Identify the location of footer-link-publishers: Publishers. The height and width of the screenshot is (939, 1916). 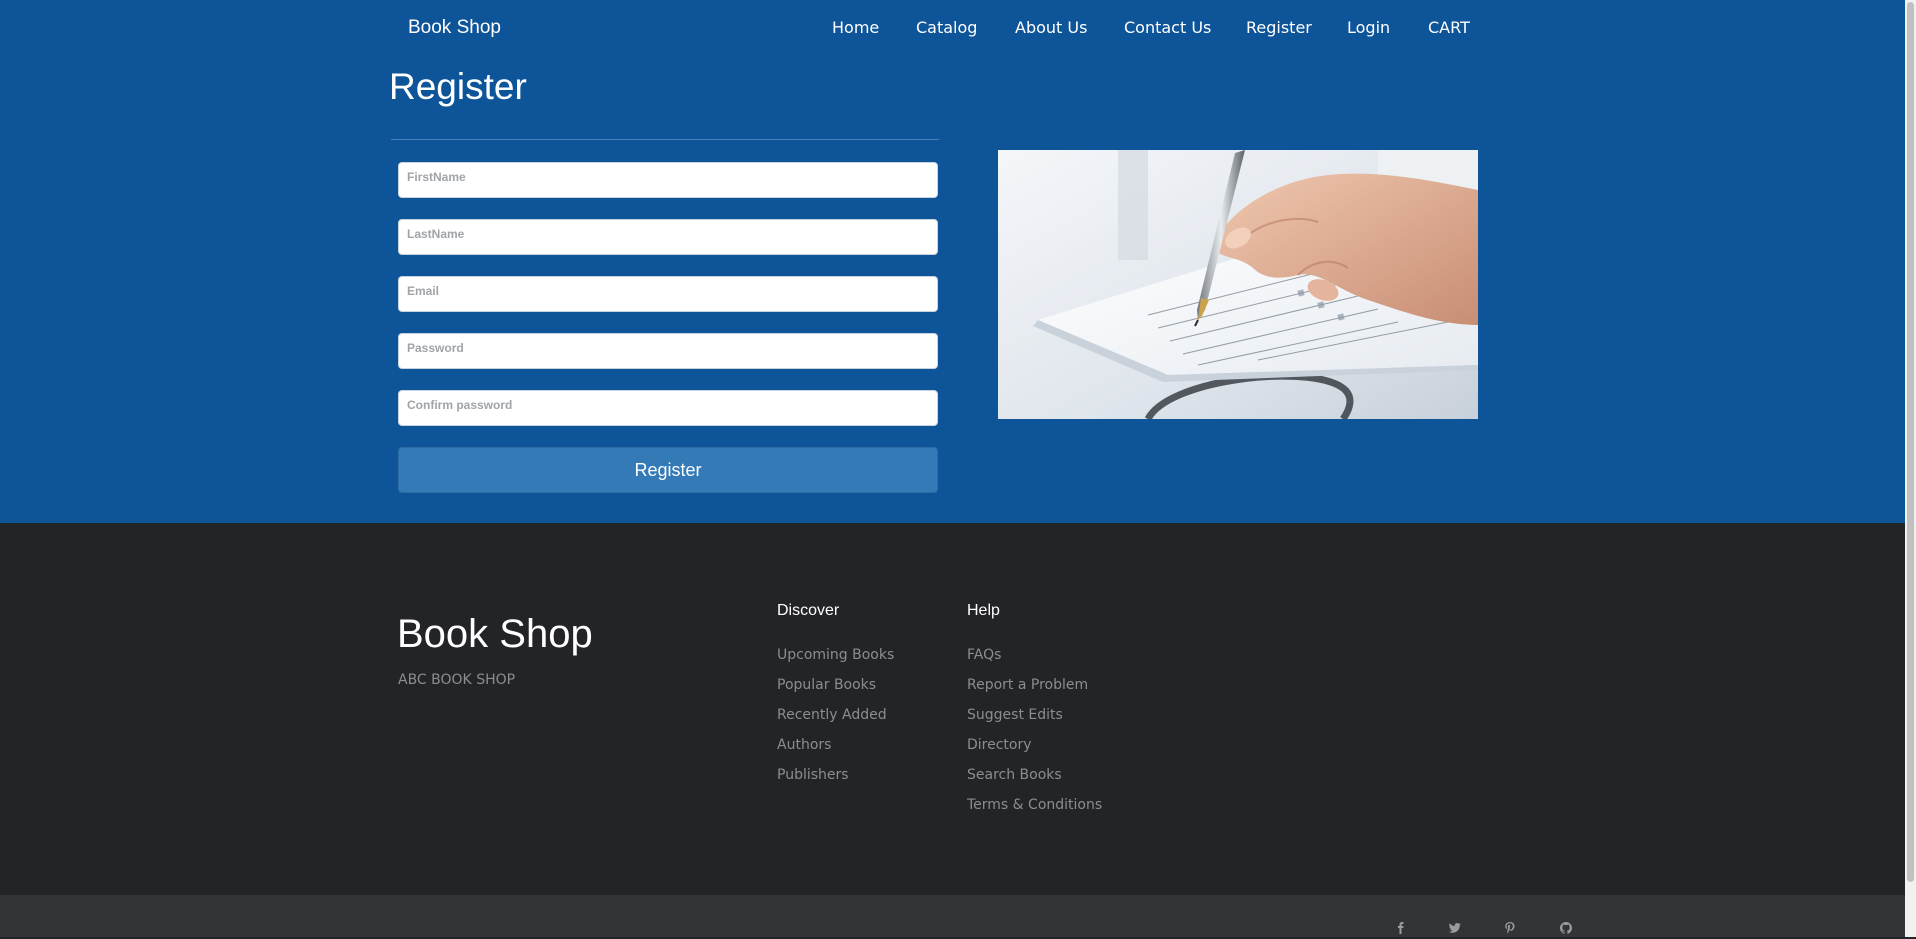
(813, 775).